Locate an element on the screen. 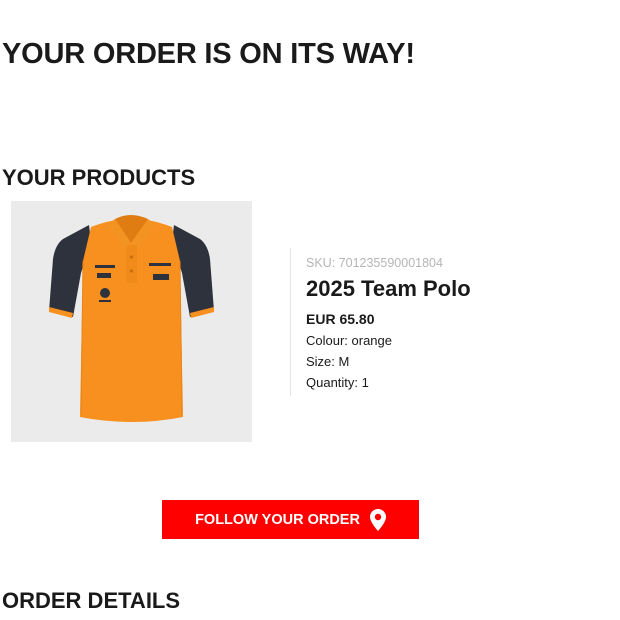 The height and width of the screenshot is (620, 620). follow-your-order-button: FOLLOW YOUR ORDER is located at coordinates (290, 519).